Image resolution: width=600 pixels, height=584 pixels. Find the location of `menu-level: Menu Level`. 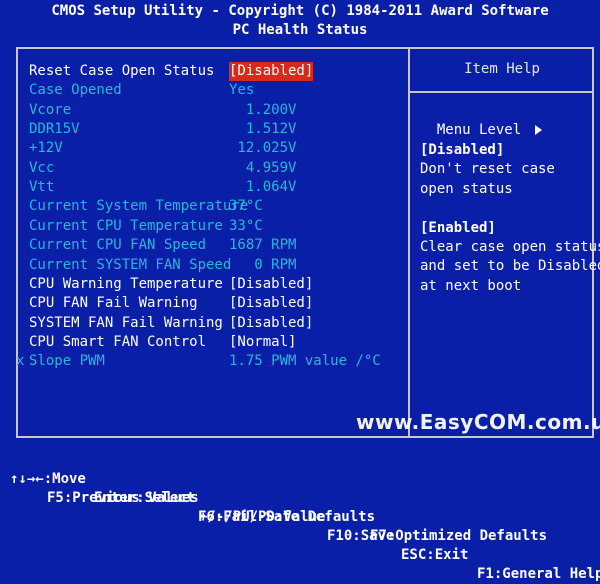

menu-level: Menu Level is located at coordinates (481, 121).